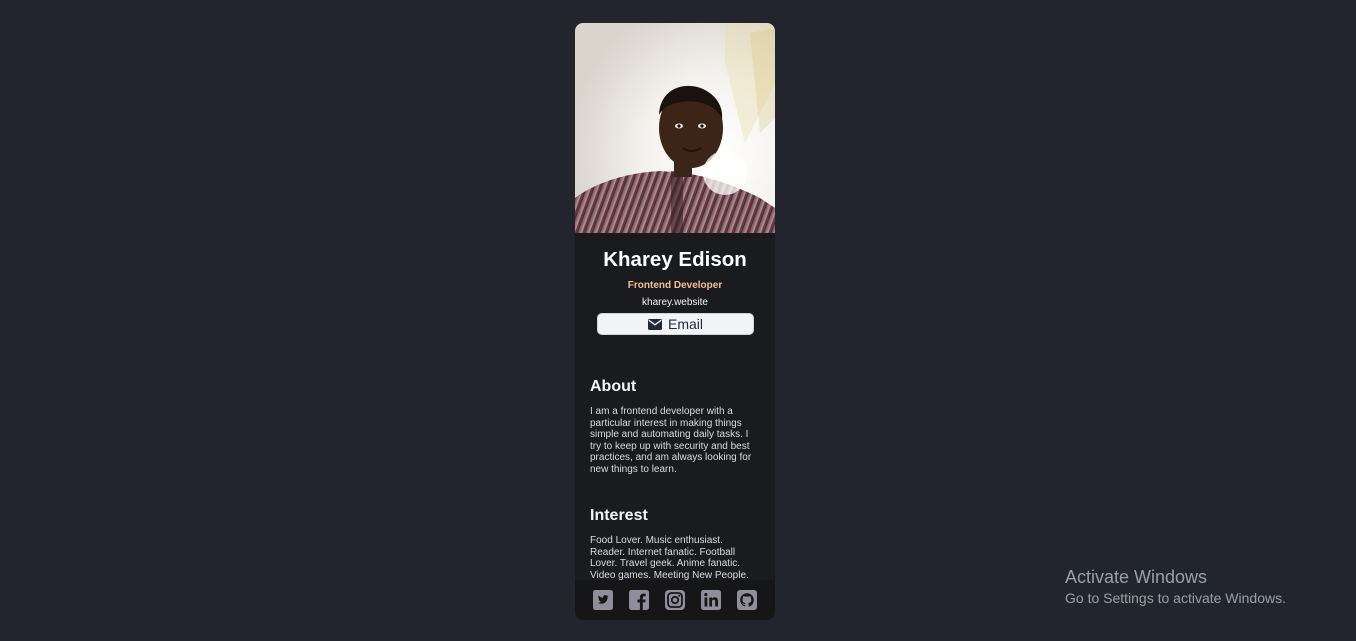 The width and height of the screenshot is (1356, 641). I want to click on email-button: Email, so click(675, 324).